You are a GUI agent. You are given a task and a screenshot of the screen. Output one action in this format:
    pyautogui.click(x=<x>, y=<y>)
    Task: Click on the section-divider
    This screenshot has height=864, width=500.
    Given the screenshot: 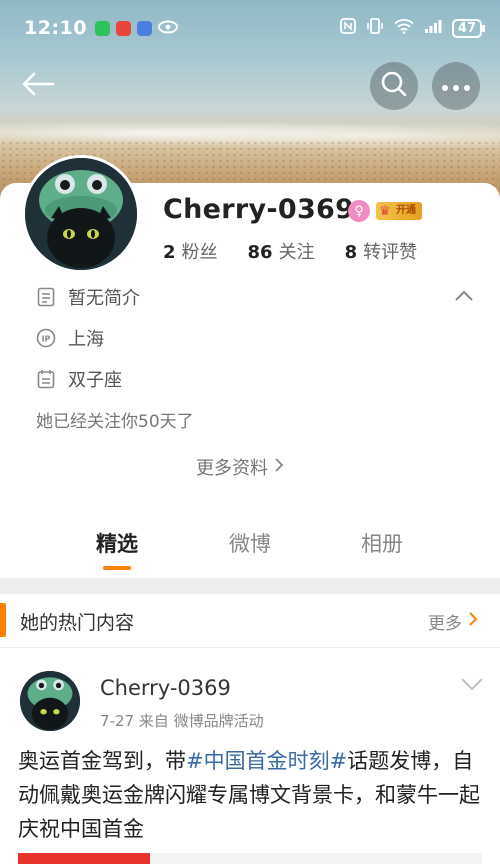 What is the action you would take?
    pyautogui.click(x=250, y=586)
    